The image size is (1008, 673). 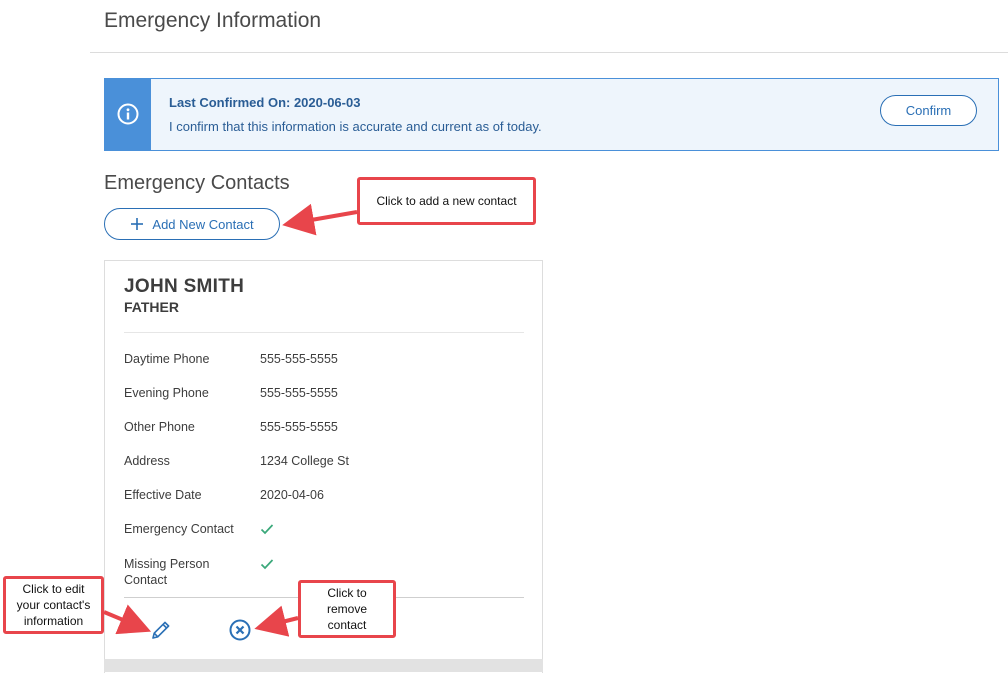 I want to click on title-divider, so click(x=549, y=52).